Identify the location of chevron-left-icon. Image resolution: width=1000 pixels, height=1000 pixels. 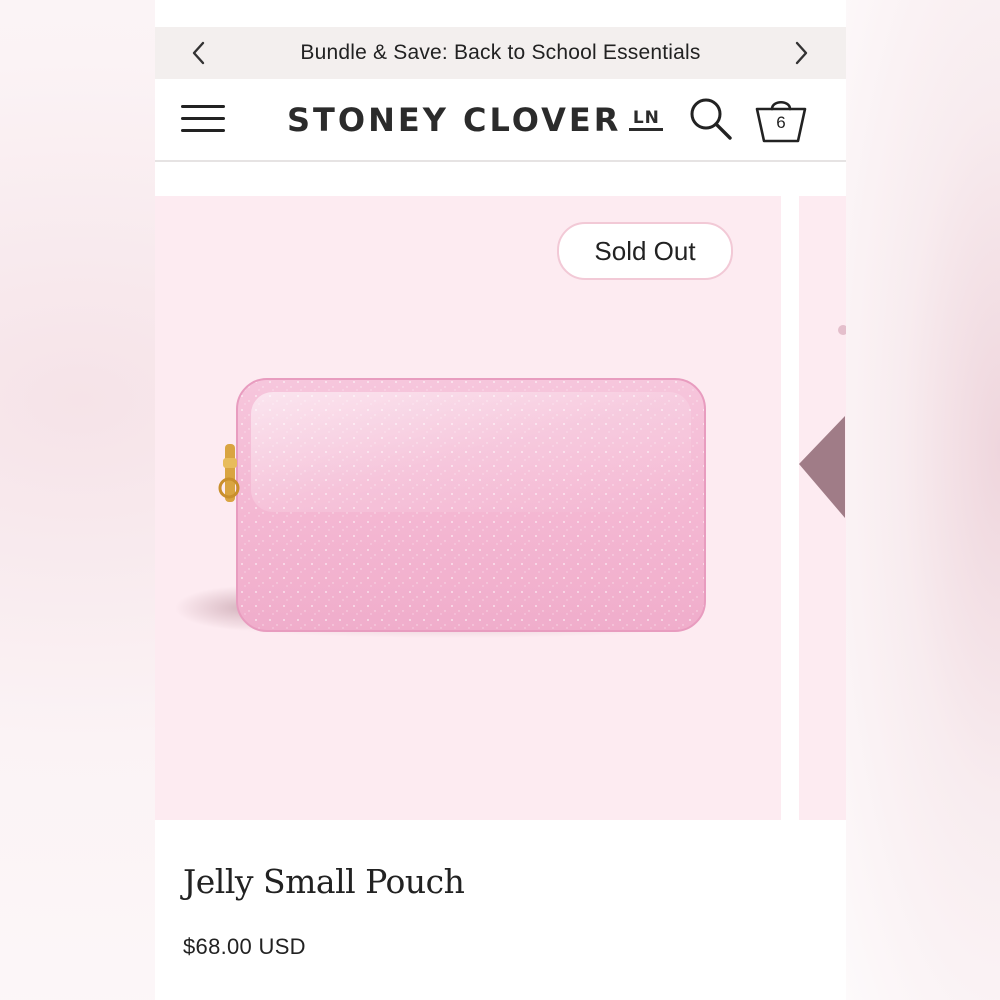
(198, 53).